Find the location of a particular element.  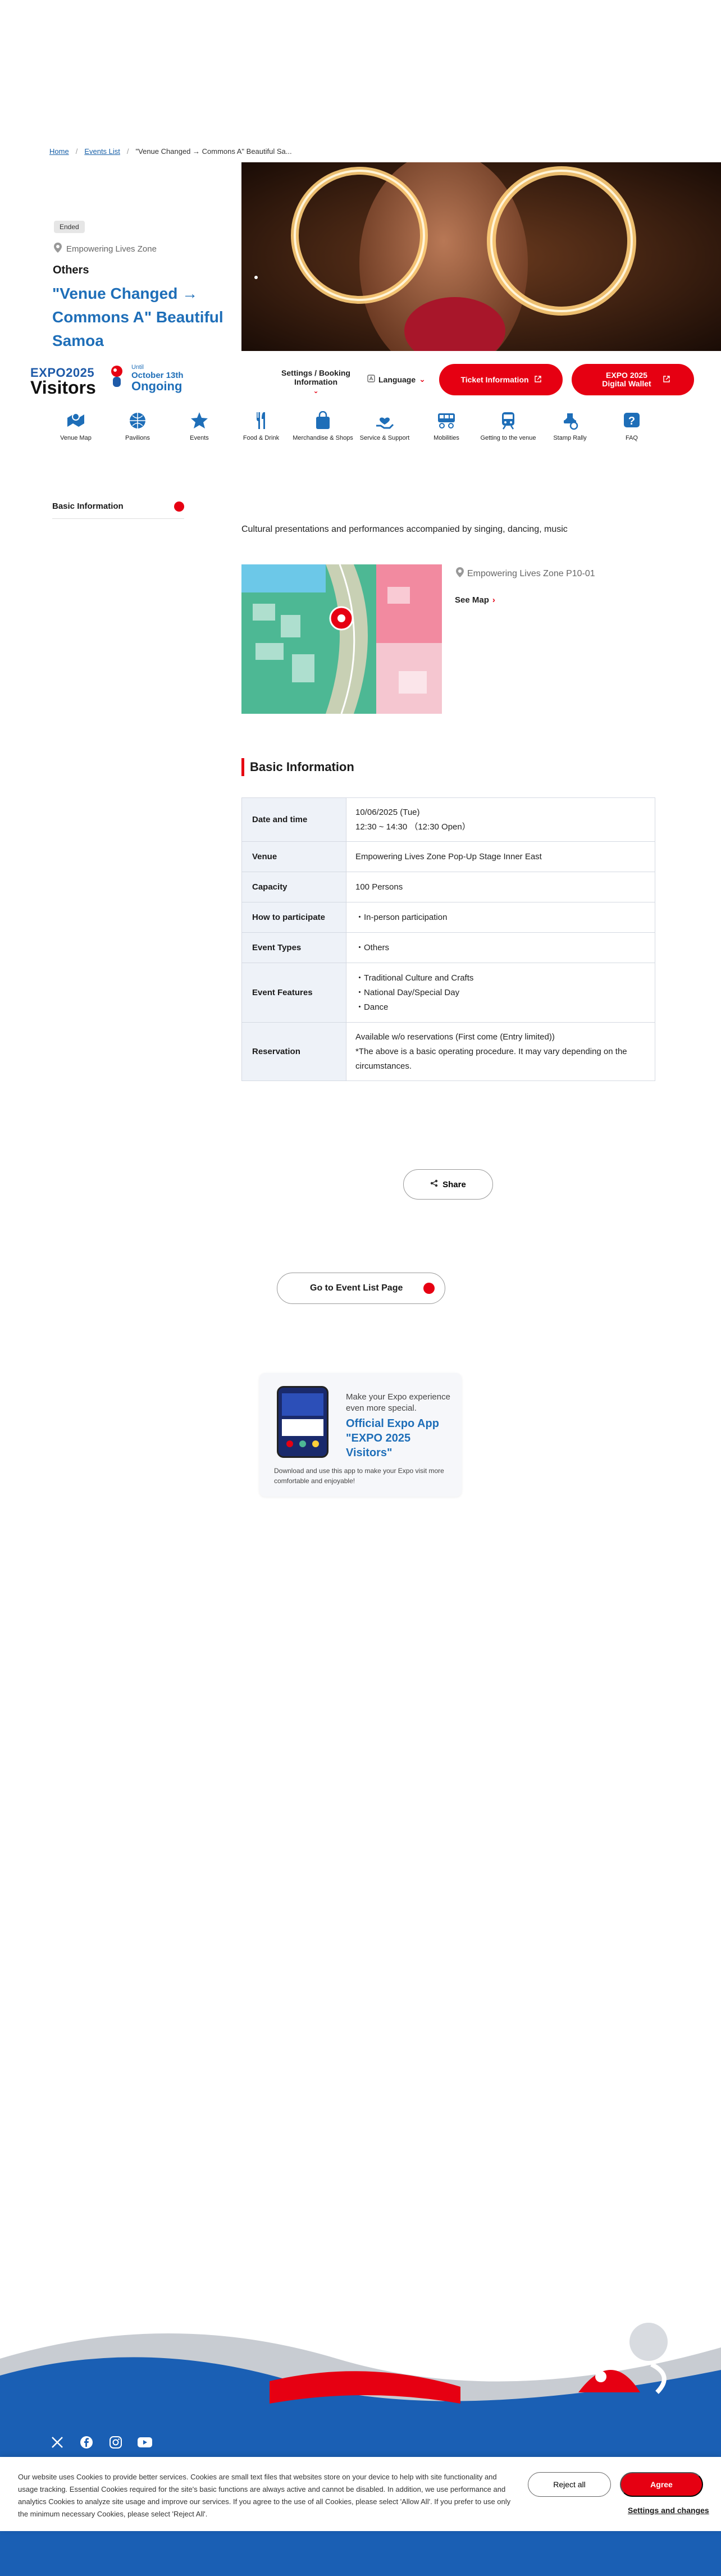

nav-label: Events is located at coordinates (200, 438).